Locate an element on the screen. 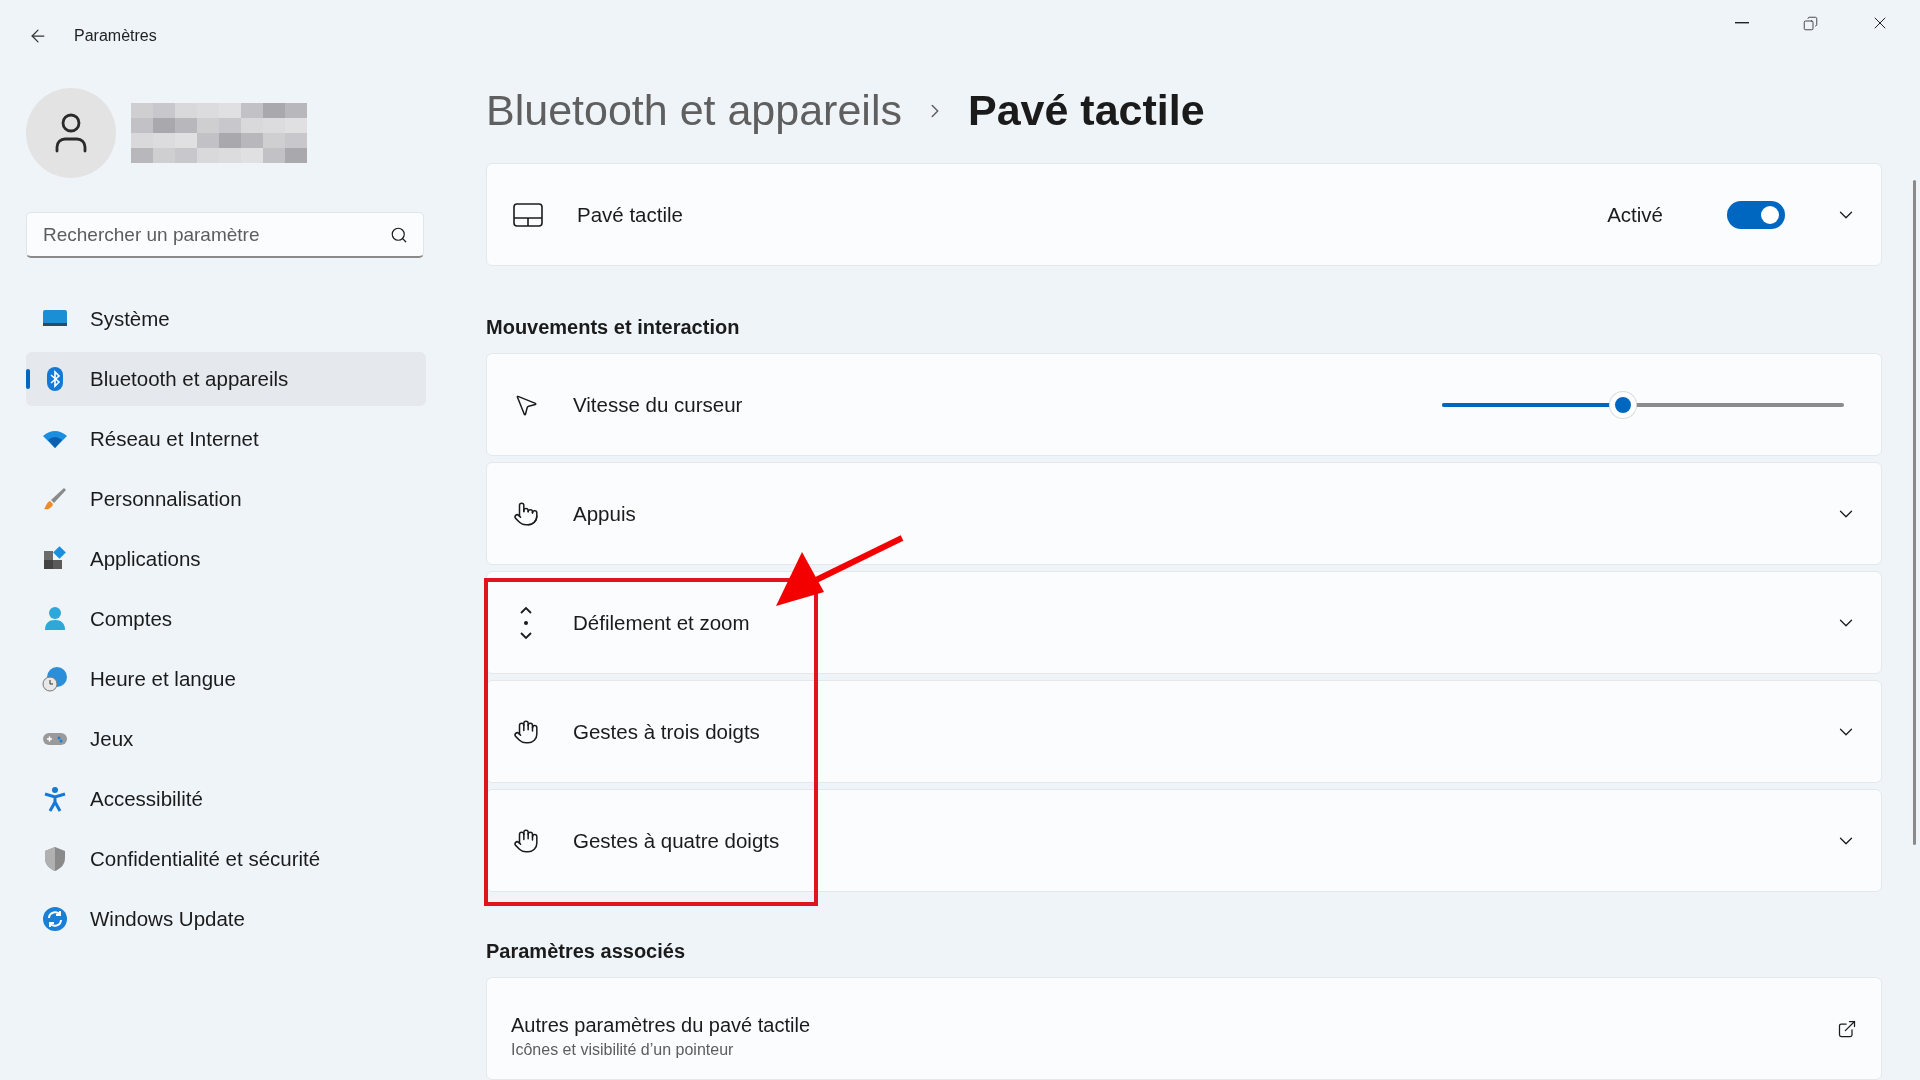 Image resolution: width=1920 pixels, height=1080 pixels. sidebar-item: Accessibilité is located at coordinates (226, 799).